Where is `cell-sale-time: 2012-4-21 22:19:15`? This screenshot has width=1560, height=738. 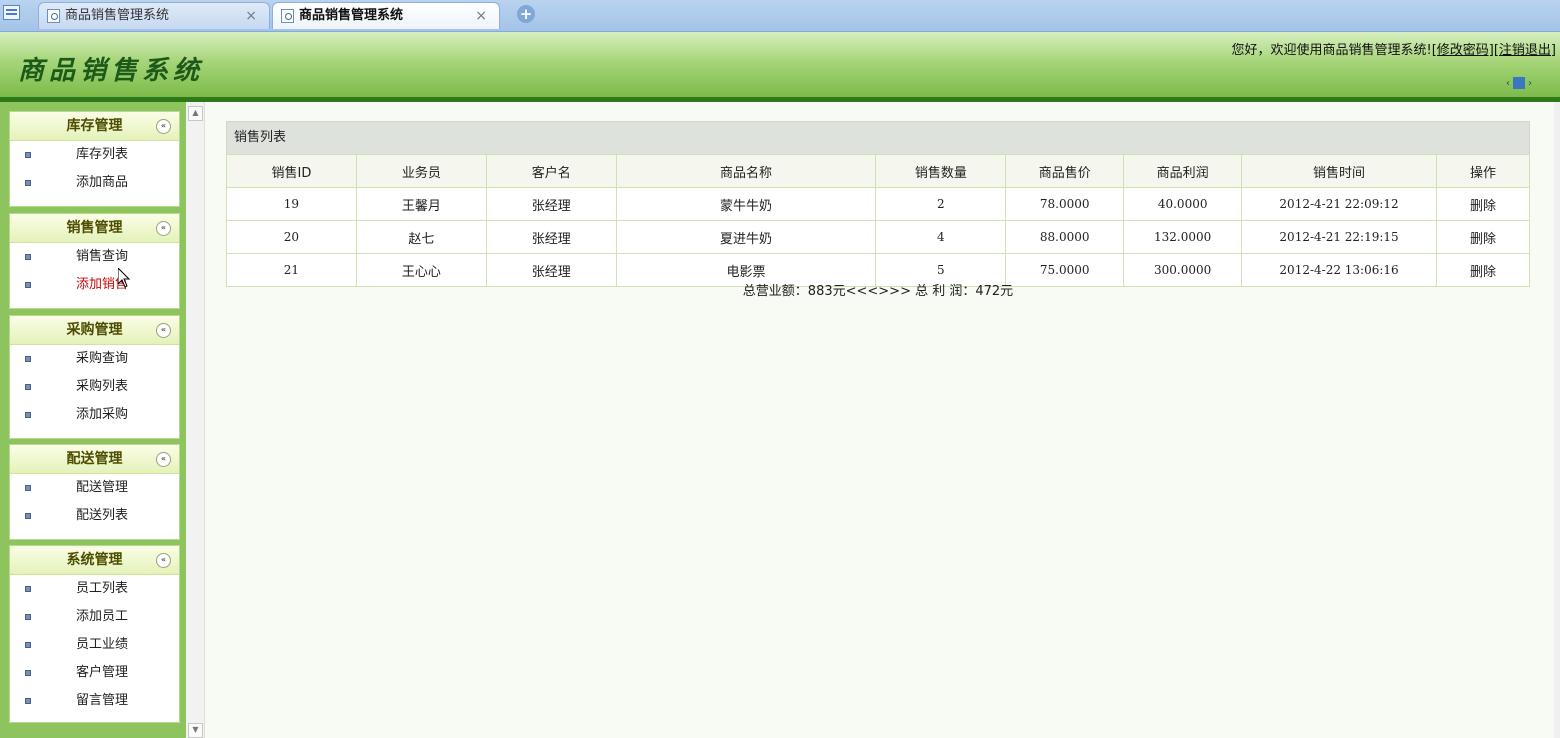
cell-sale-time: 2012-4-21 22:19:15 is located at coordinates (1339, 237).